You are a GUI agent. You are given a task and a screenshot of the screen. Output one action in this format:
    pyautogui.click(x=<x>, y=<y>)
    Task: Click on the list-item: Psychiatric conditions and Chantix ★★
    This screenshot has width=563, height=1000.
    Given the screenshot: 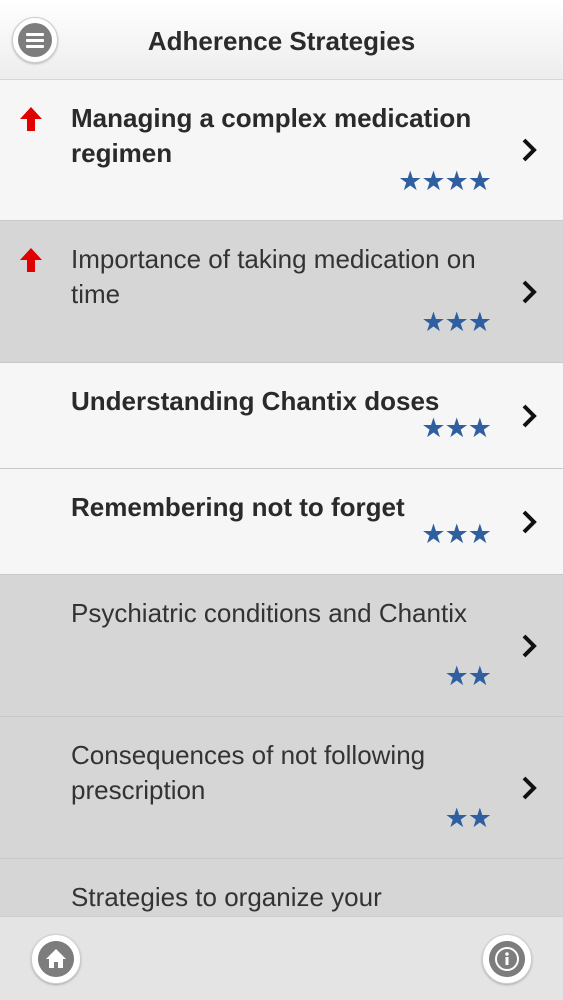 What is the action you would take?
    pyautogui.click(x=281, y=646)
    